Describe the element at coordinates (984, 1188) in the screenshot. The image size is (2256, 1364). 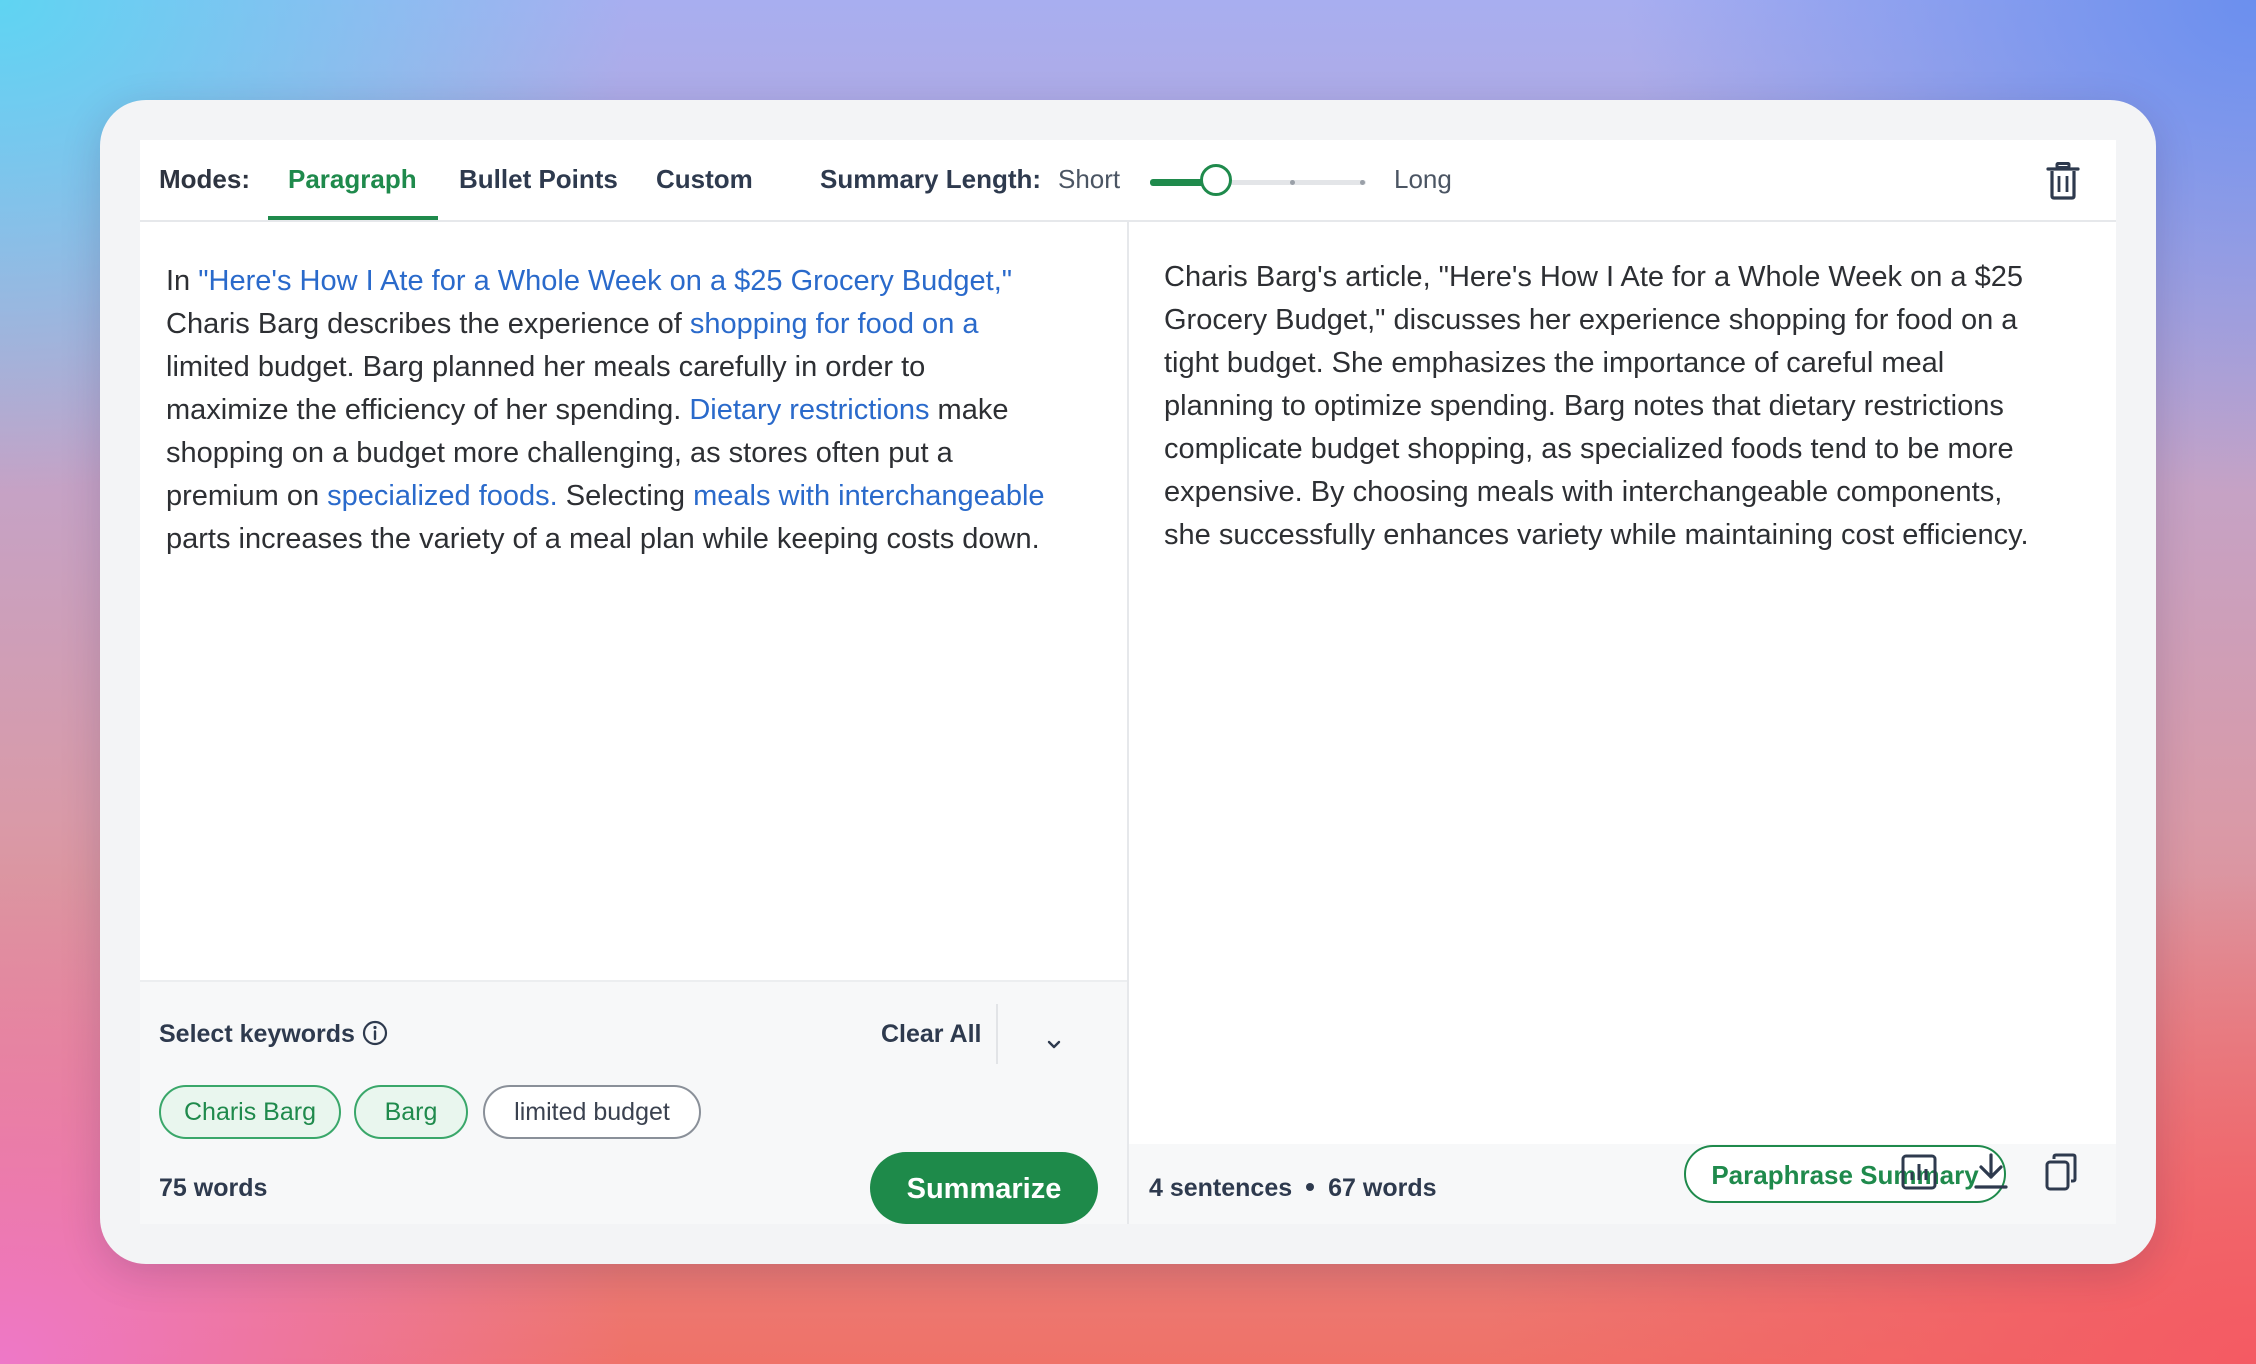
I see `summarize-button: Summarize` at that location.